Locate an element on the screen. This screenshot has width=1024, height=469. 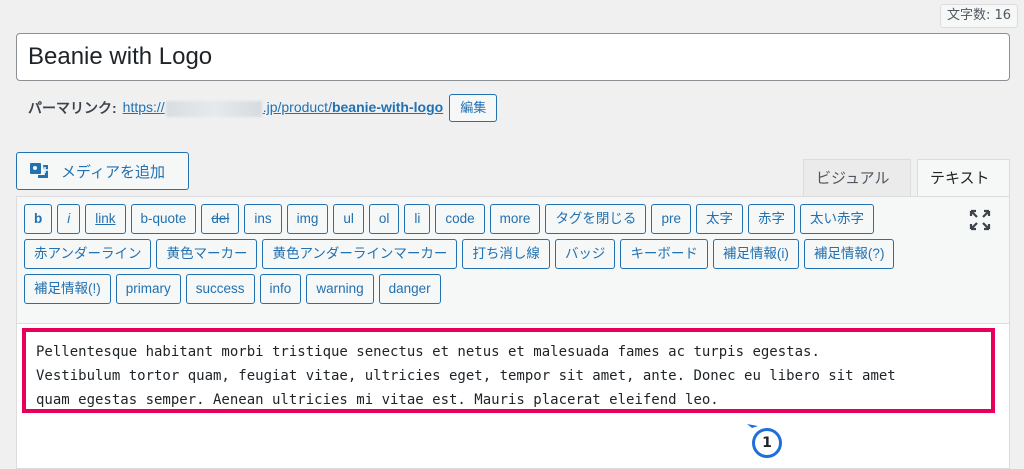
toolbar-button: img is located at coordinates (307, 219).